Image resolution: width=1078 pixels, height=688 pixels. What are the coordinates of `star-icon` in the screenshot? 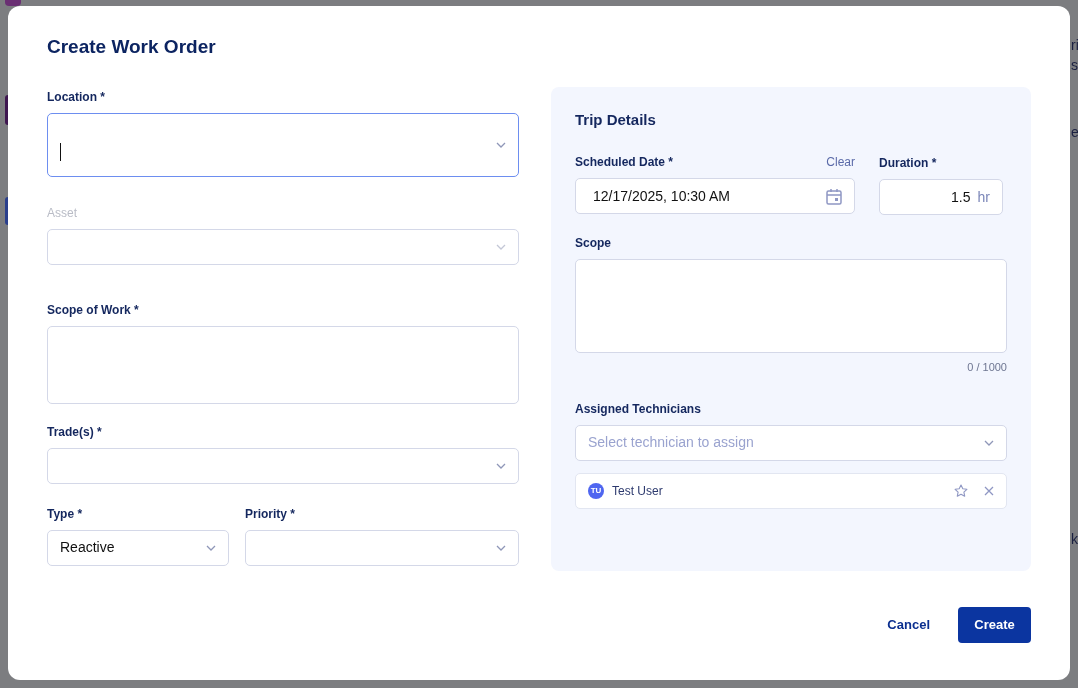 It's located at (961, 490).